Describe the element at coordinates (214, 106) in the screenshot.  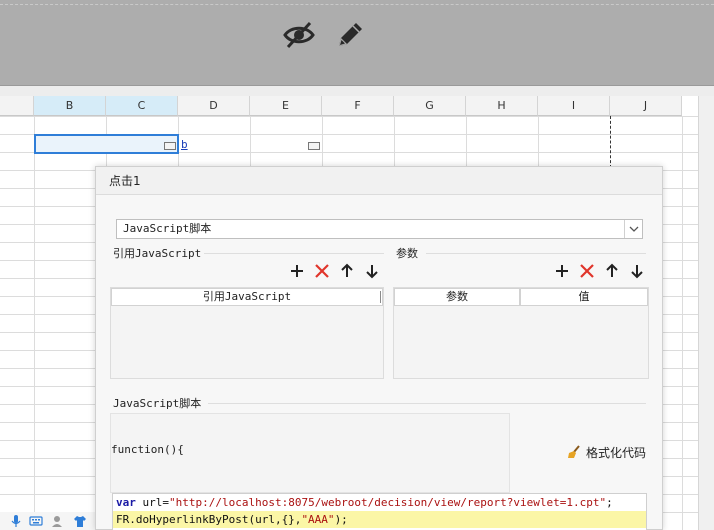
I see `column-header: D` at that location.